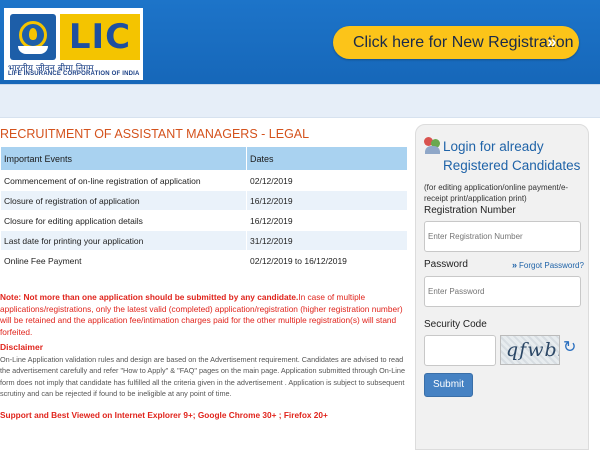  What do you see at coordinates (327, 240) in the screenshot?
I see `date-cell: 31/12/2019` at bounding box center [327, 240].